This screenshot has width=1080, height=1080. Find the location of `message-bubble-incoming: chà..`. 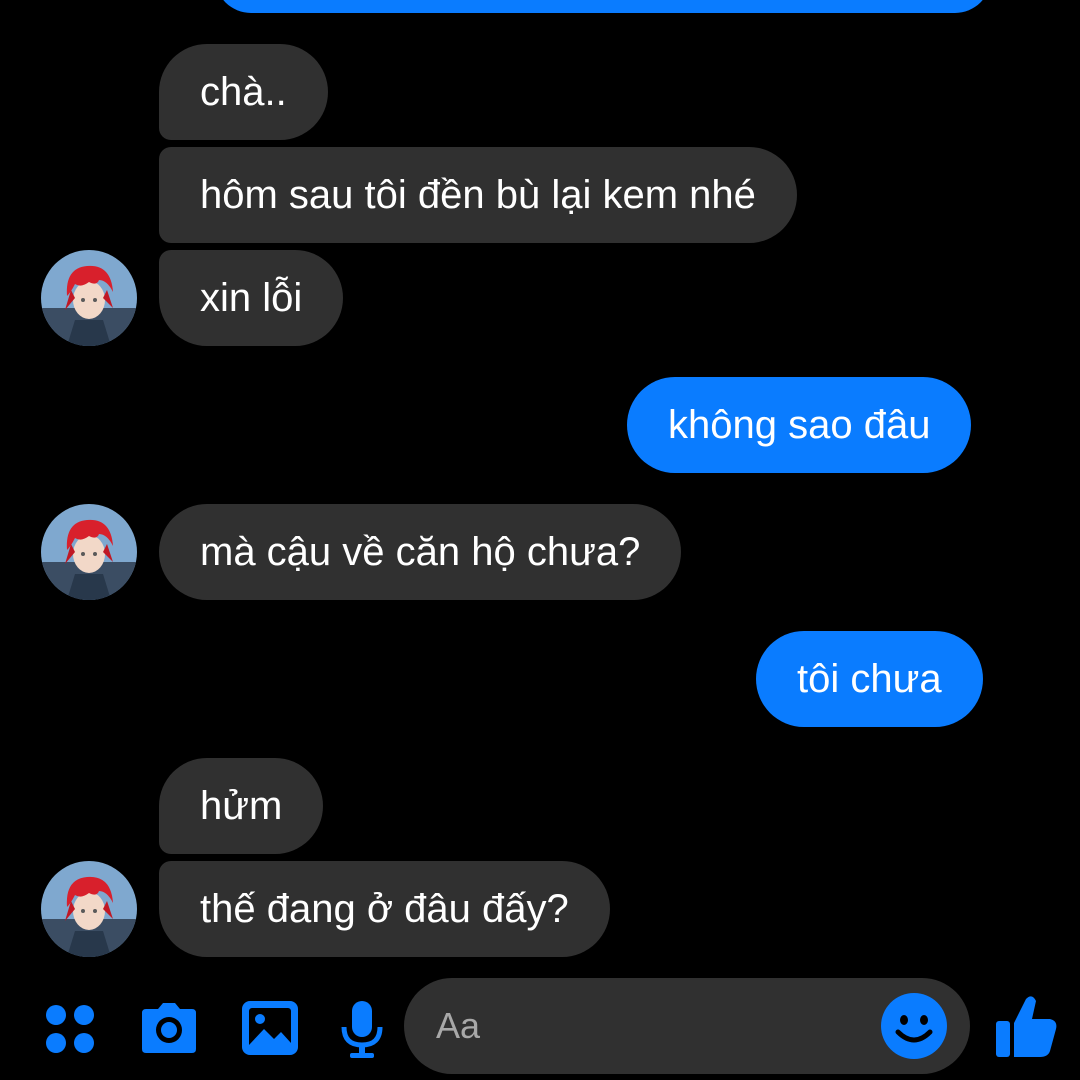

message-bubble-incoming: chà.. is located at coordinates (243, 92).